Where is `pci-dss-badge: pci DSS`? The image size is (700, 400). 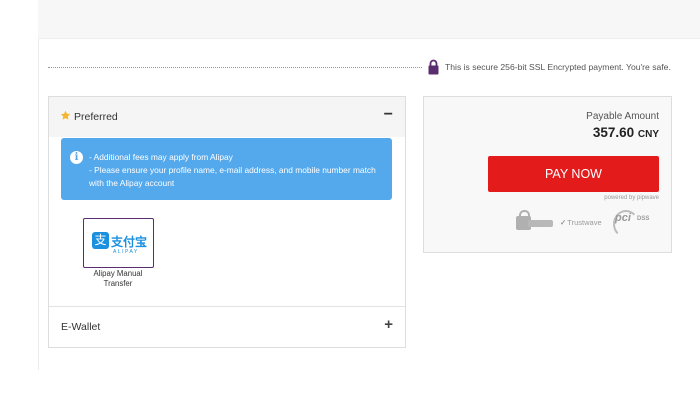 pci-dss-badge: pci DSS is located at coordinates (636, 224).